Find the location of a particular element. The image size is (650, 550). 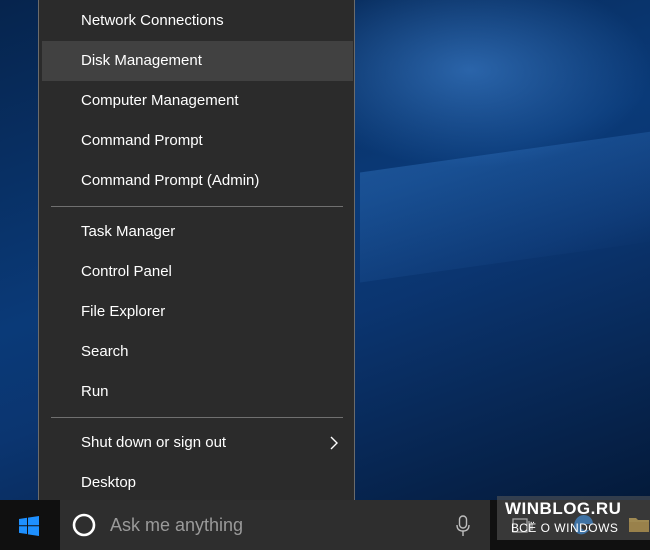

watermark: WINBLOG.RU ВСЁ О WINDOWS is located at coordinates (573, 518).